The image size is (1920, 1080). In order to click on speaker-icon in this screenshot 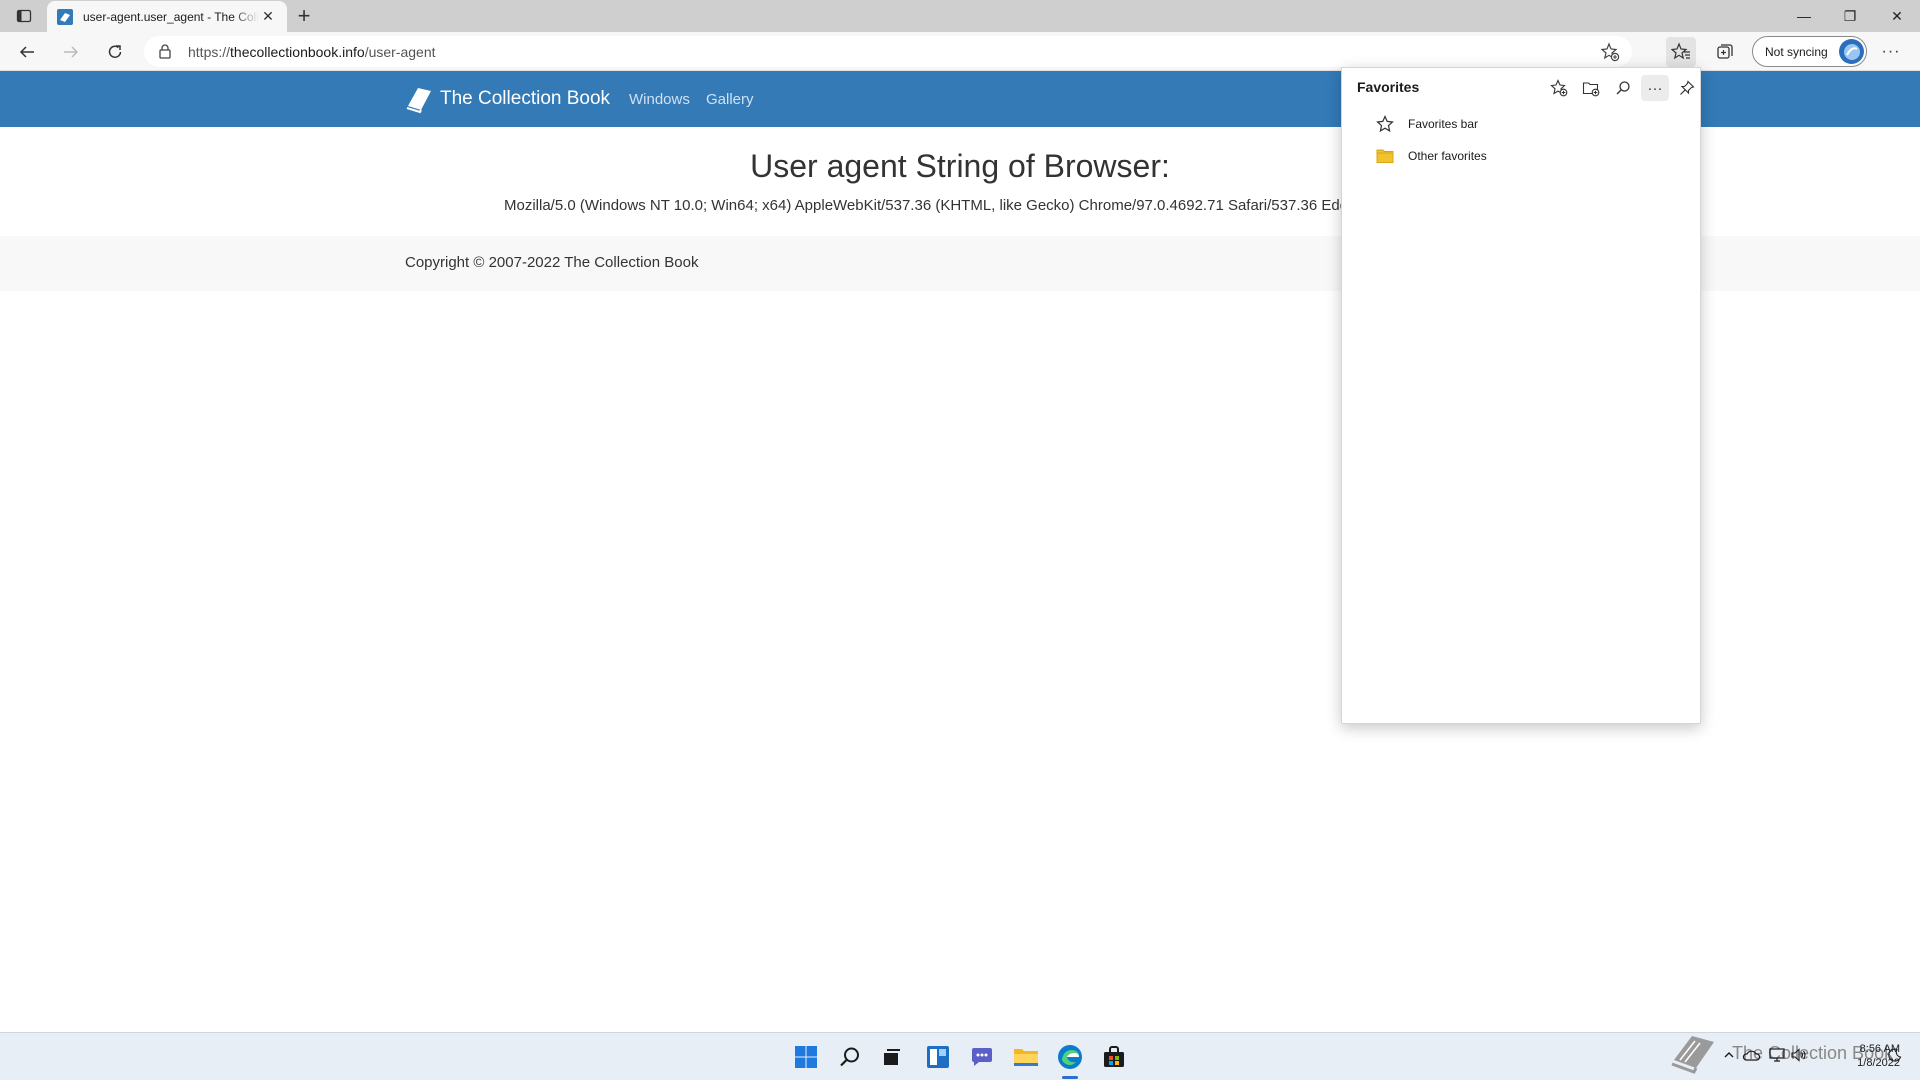, I will do `click(1798, 1055)`.